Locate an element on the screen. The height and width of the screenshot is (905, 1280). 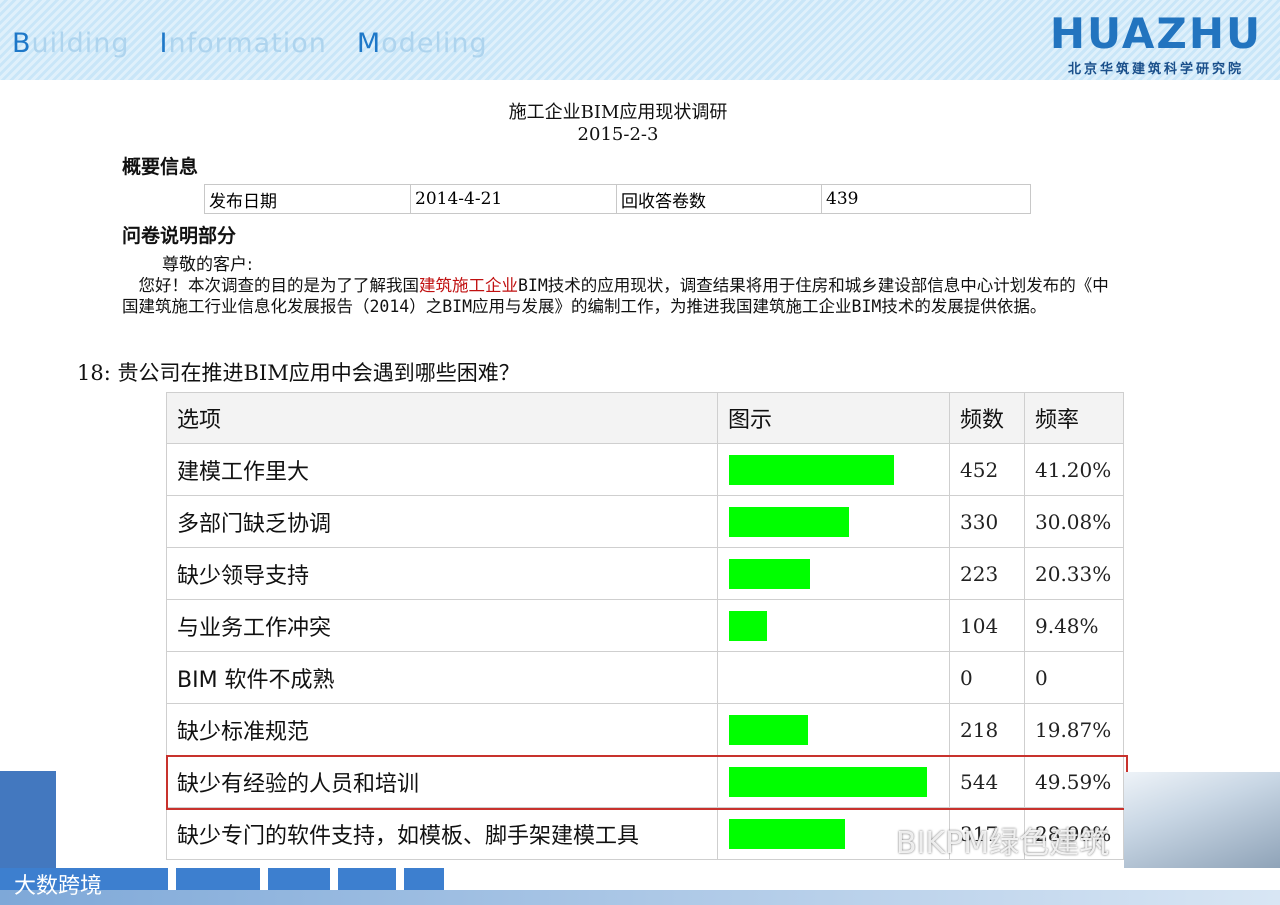
row-count-cell: 218 is located at coordinates (987, 730).